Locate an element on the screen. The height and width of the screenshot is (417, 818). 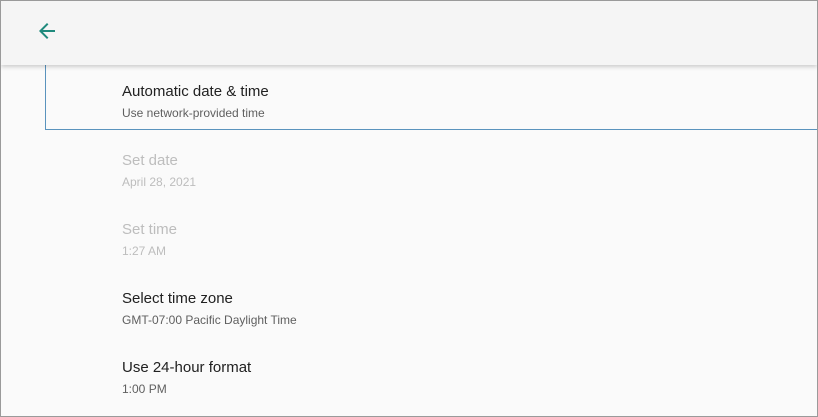
setting-summary: 1:27 AM is located at coordinates (144, 251).